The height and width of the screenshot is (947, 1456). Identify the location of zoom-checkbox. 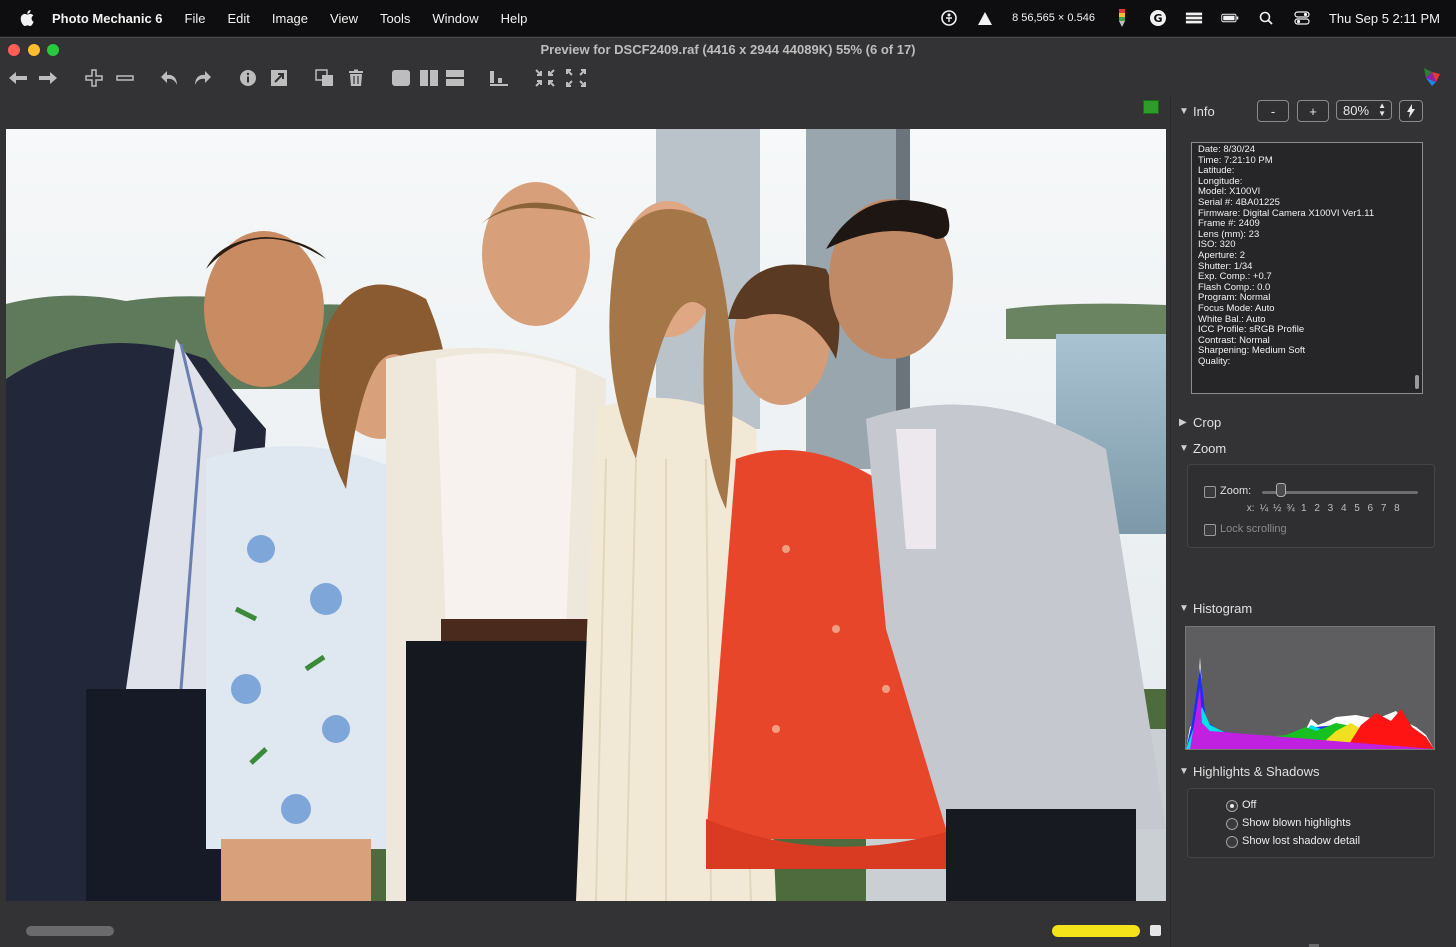
(1210, 492).